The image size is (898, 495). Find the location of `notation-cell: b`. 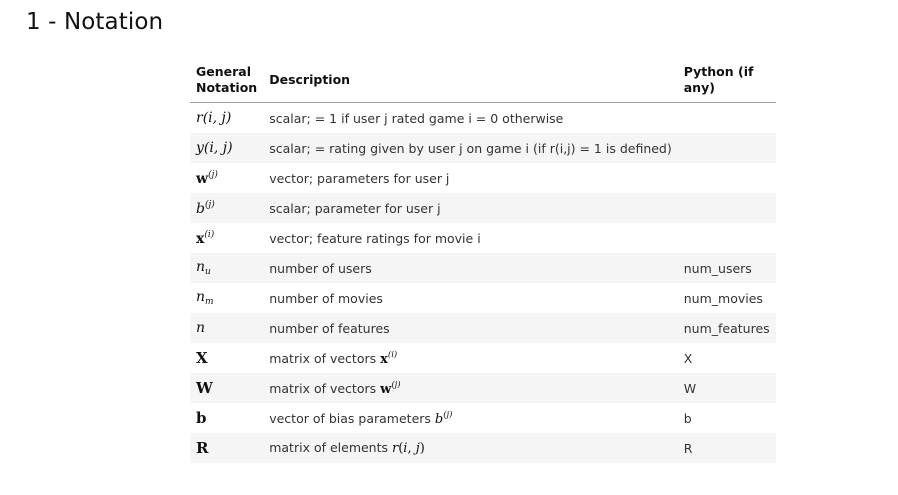

notation-cell: b is located at coordinates (226, 418).